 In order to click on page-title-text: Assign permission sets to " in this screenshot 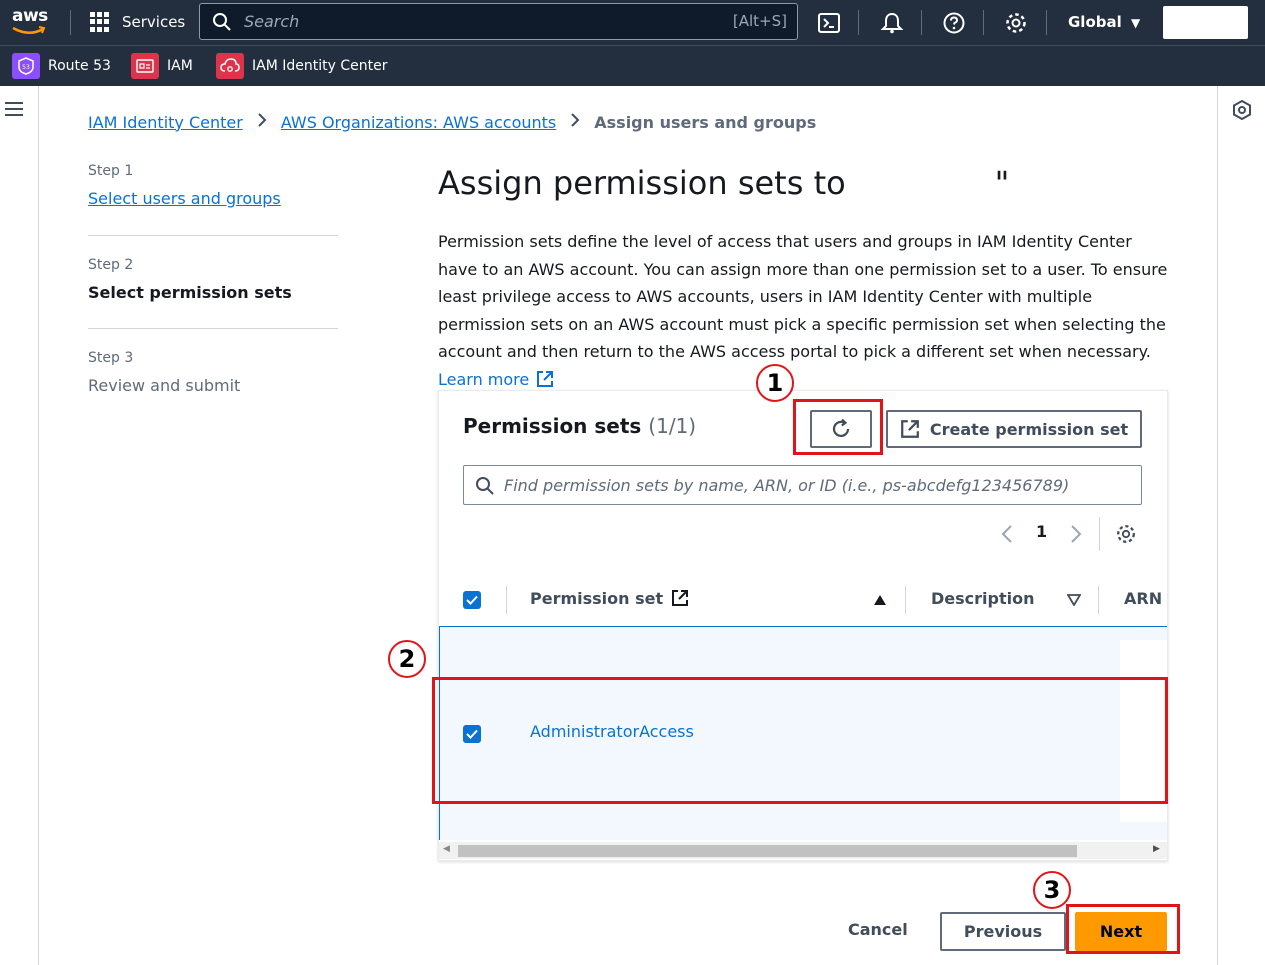, I will do `click(654, 183)`.